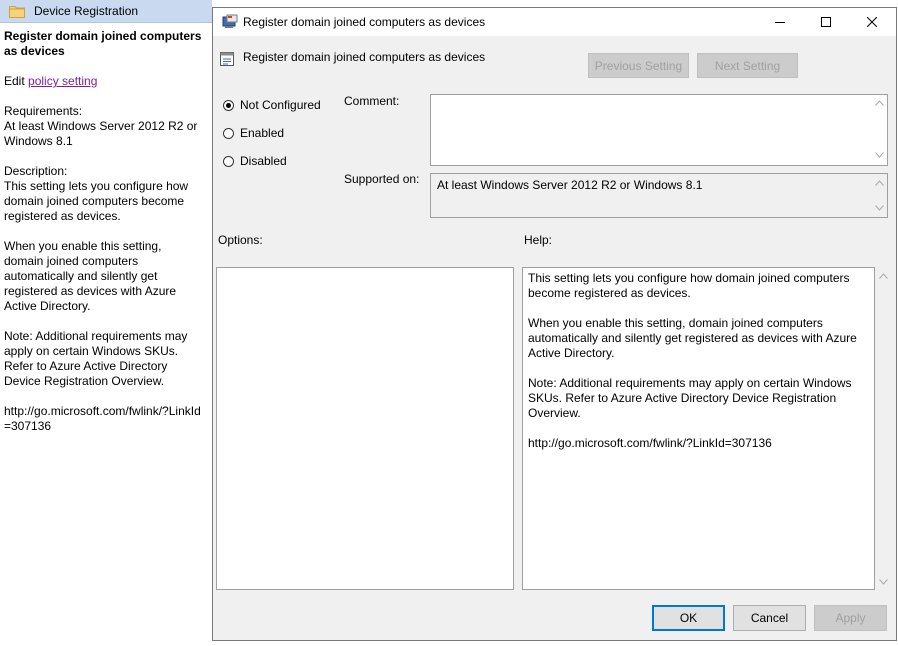  Describe the element at coordinates (638, 65) in the screenshot. I see `previous-setting-button: Previous Setting` at that location.